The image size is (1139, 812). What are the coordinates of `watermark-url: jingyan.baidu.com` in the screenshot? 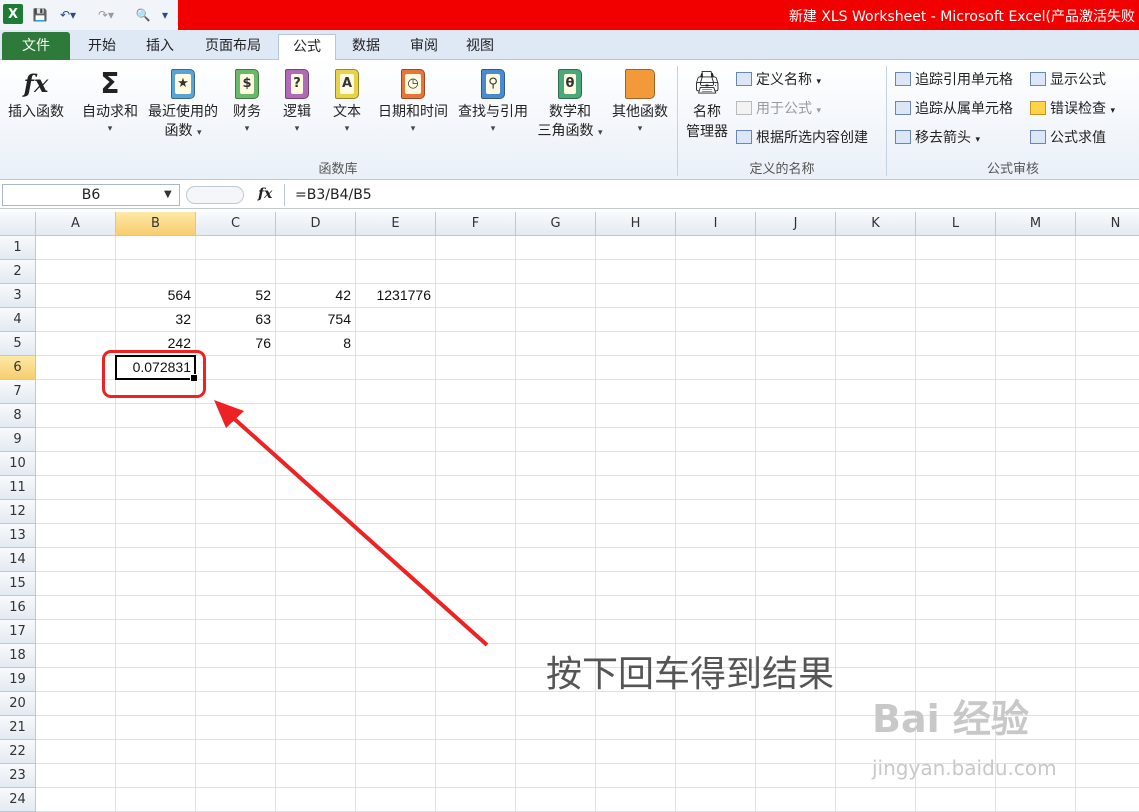 It's located at (964, 768).